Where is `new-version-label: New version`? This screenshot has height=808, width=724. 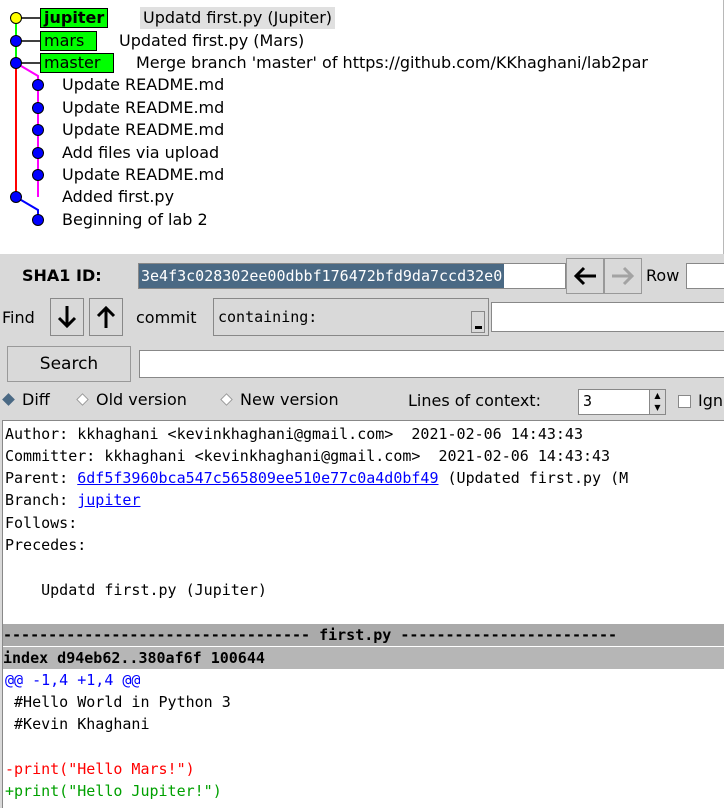 new-version-label: New version is located at coordinates (289, 399).